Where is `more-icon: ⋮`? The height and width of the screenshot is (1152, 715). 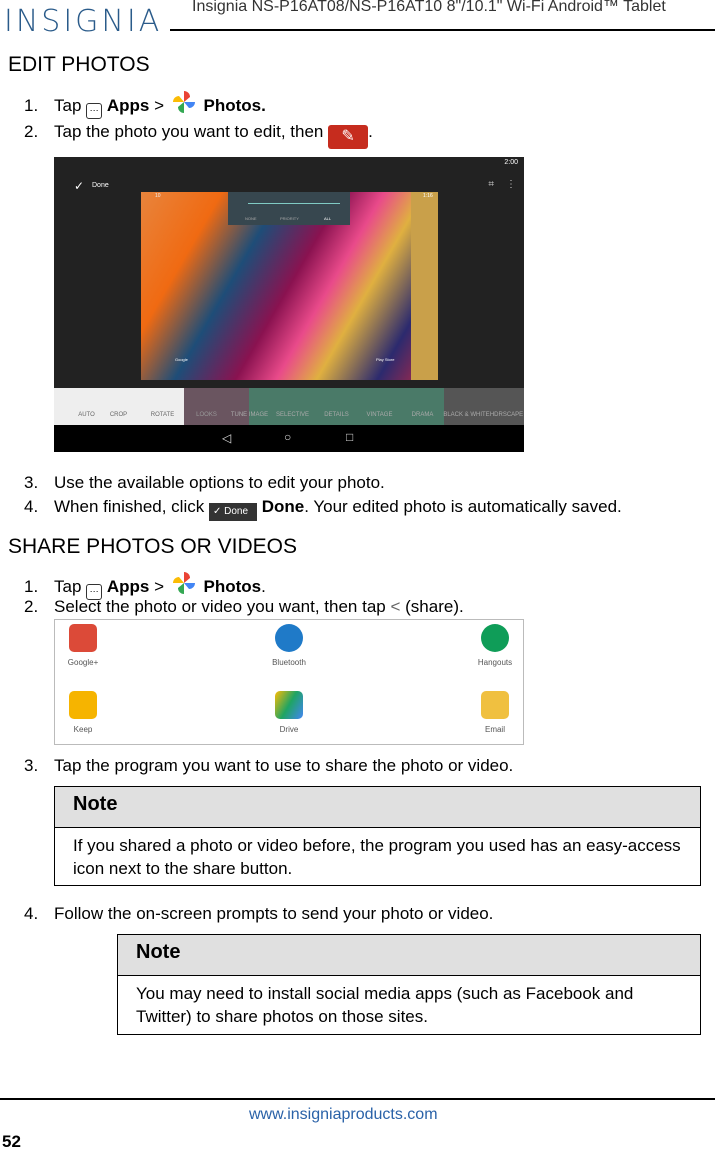 more-icon: ⋮ is located at coordinates (511, 184).